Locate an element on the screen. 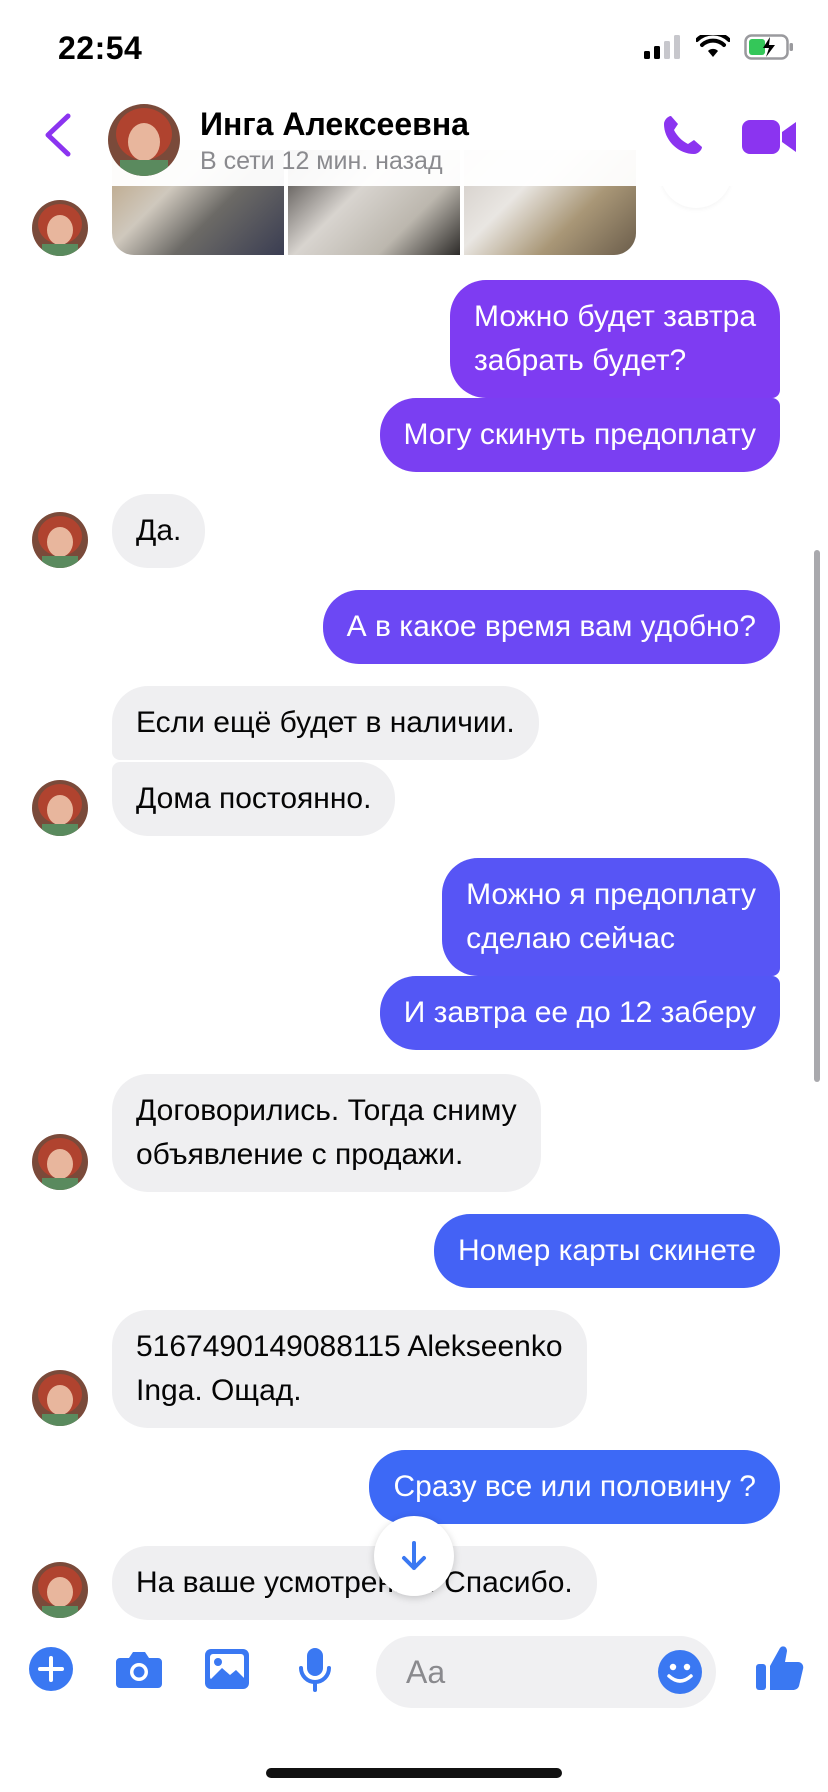 The image size is (828, 1792). emoji-icon is located at coordinates (680, 1672).